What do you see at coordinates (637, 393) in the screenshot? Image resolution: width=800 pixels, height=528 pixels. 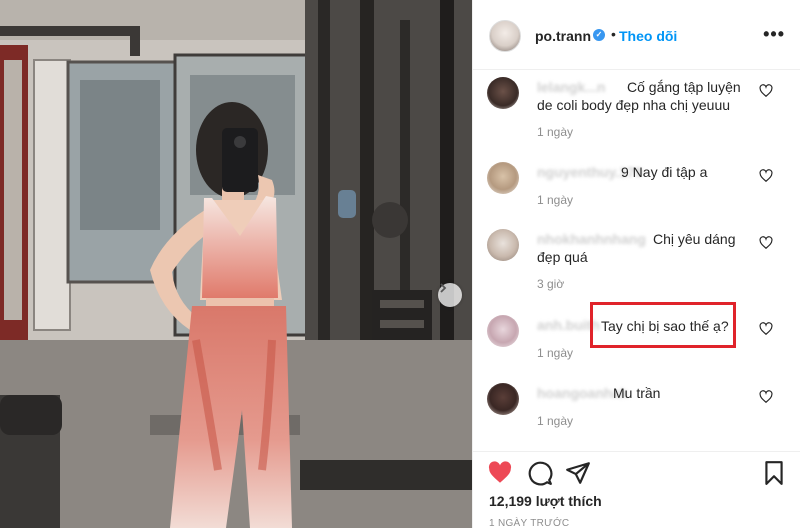 I see `comment-text: Mu trần` at bounding box center [637, 393].